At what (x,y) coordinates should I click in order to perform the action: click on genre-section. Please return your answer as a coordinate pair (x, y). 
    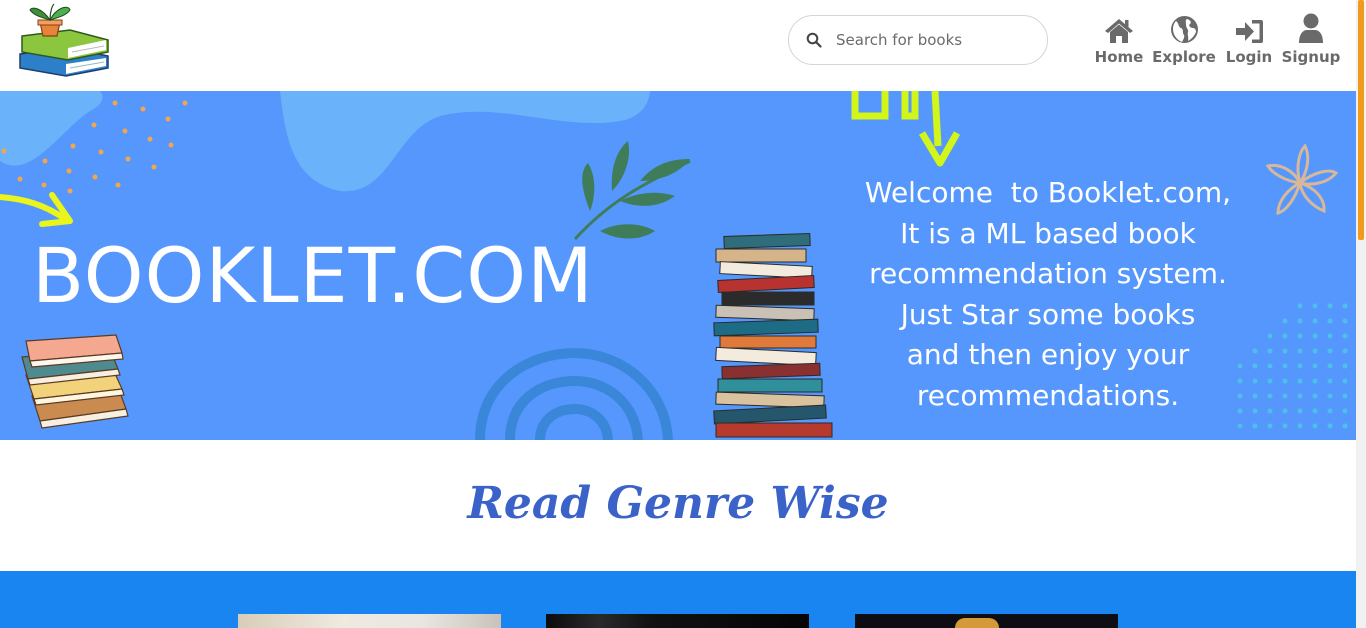
    Looking at the image, I should click on (678, 599).